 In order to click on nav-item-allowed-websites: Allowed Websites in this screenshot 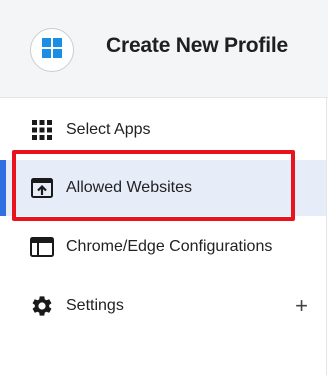, I will do `click(163, 188)`.